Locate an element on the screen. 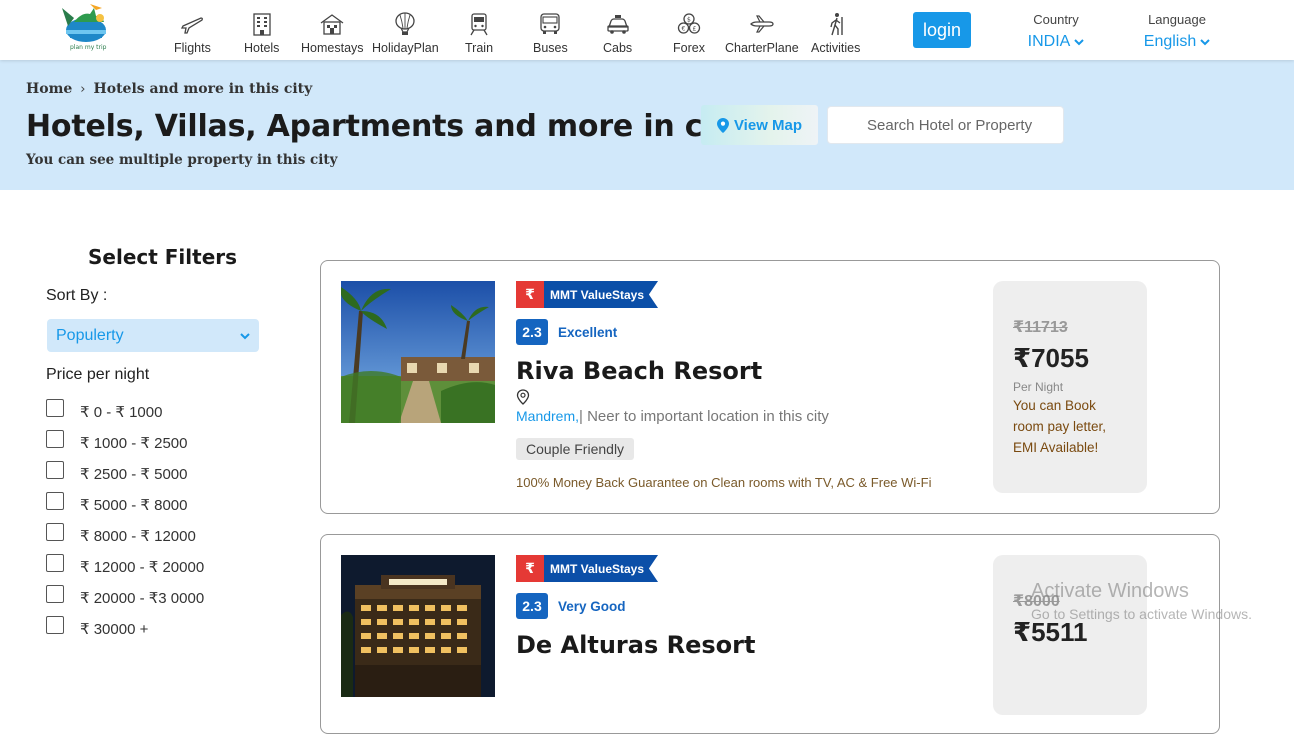 This screenshot has width=1294, height=734. view-map-label: View Map is located at coordinates (768, 125).